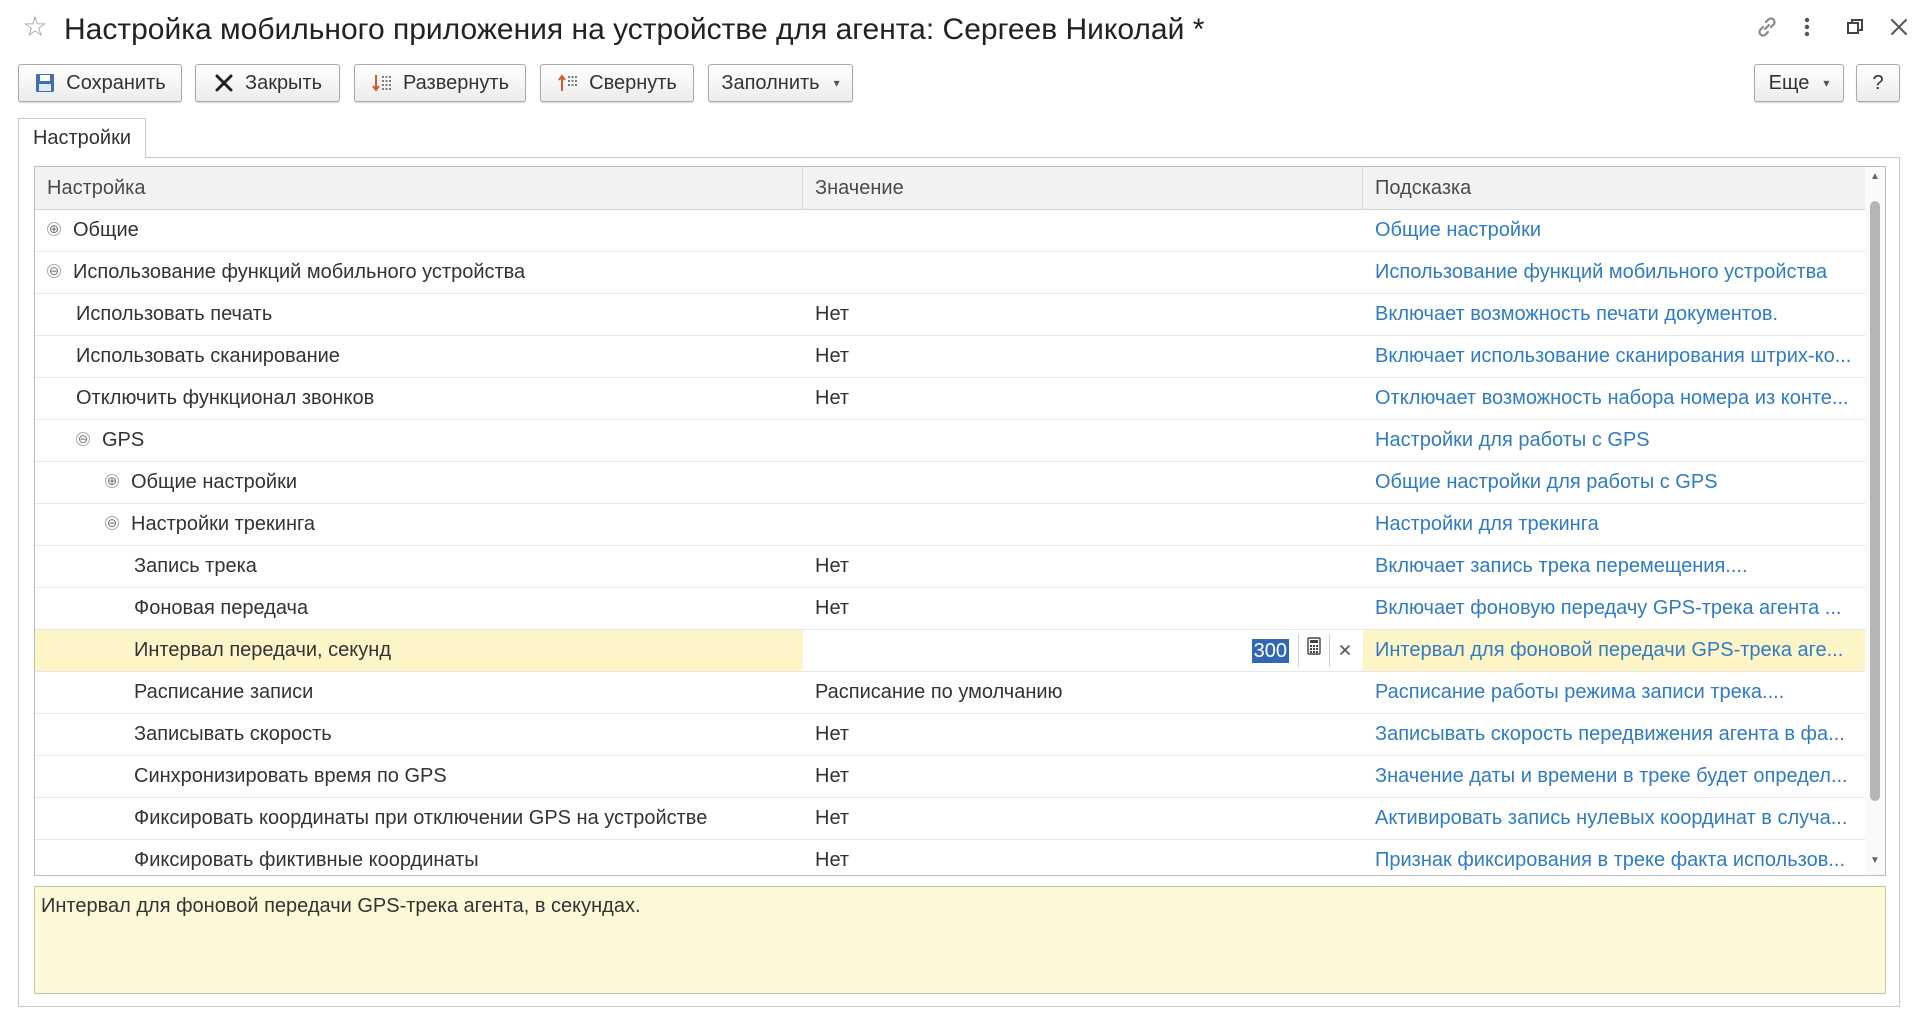 The height and width of the screenshot is (1019, 1920). I want to click on close-icon, so click(1899, 29).